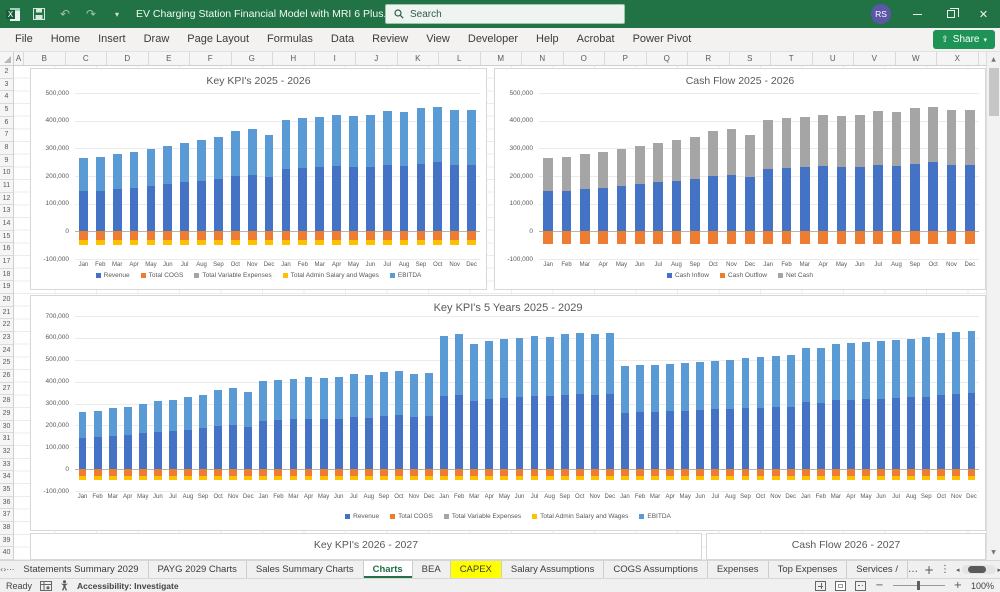 The width and height of the screenshot is (1000, 592). I want to click on row-header-31: 31, so click(6, 440).